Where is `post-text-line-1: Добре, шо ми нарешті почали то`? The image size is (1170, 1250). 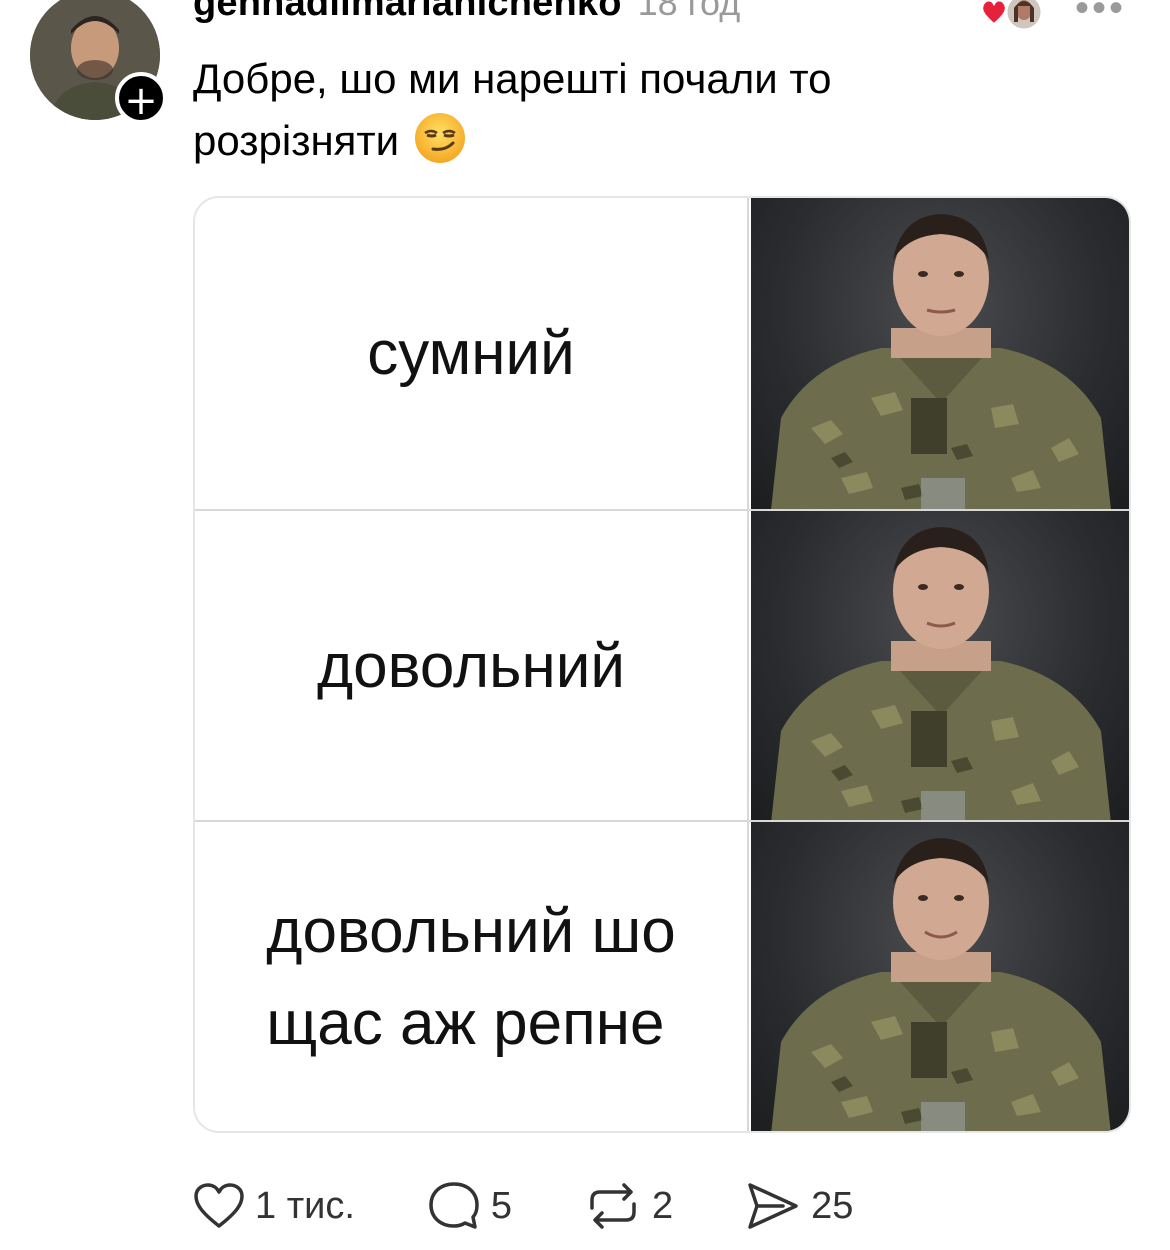
post-text-line-1: Добре, шо ми нарешті почали то is located at coordinates (512, 78).